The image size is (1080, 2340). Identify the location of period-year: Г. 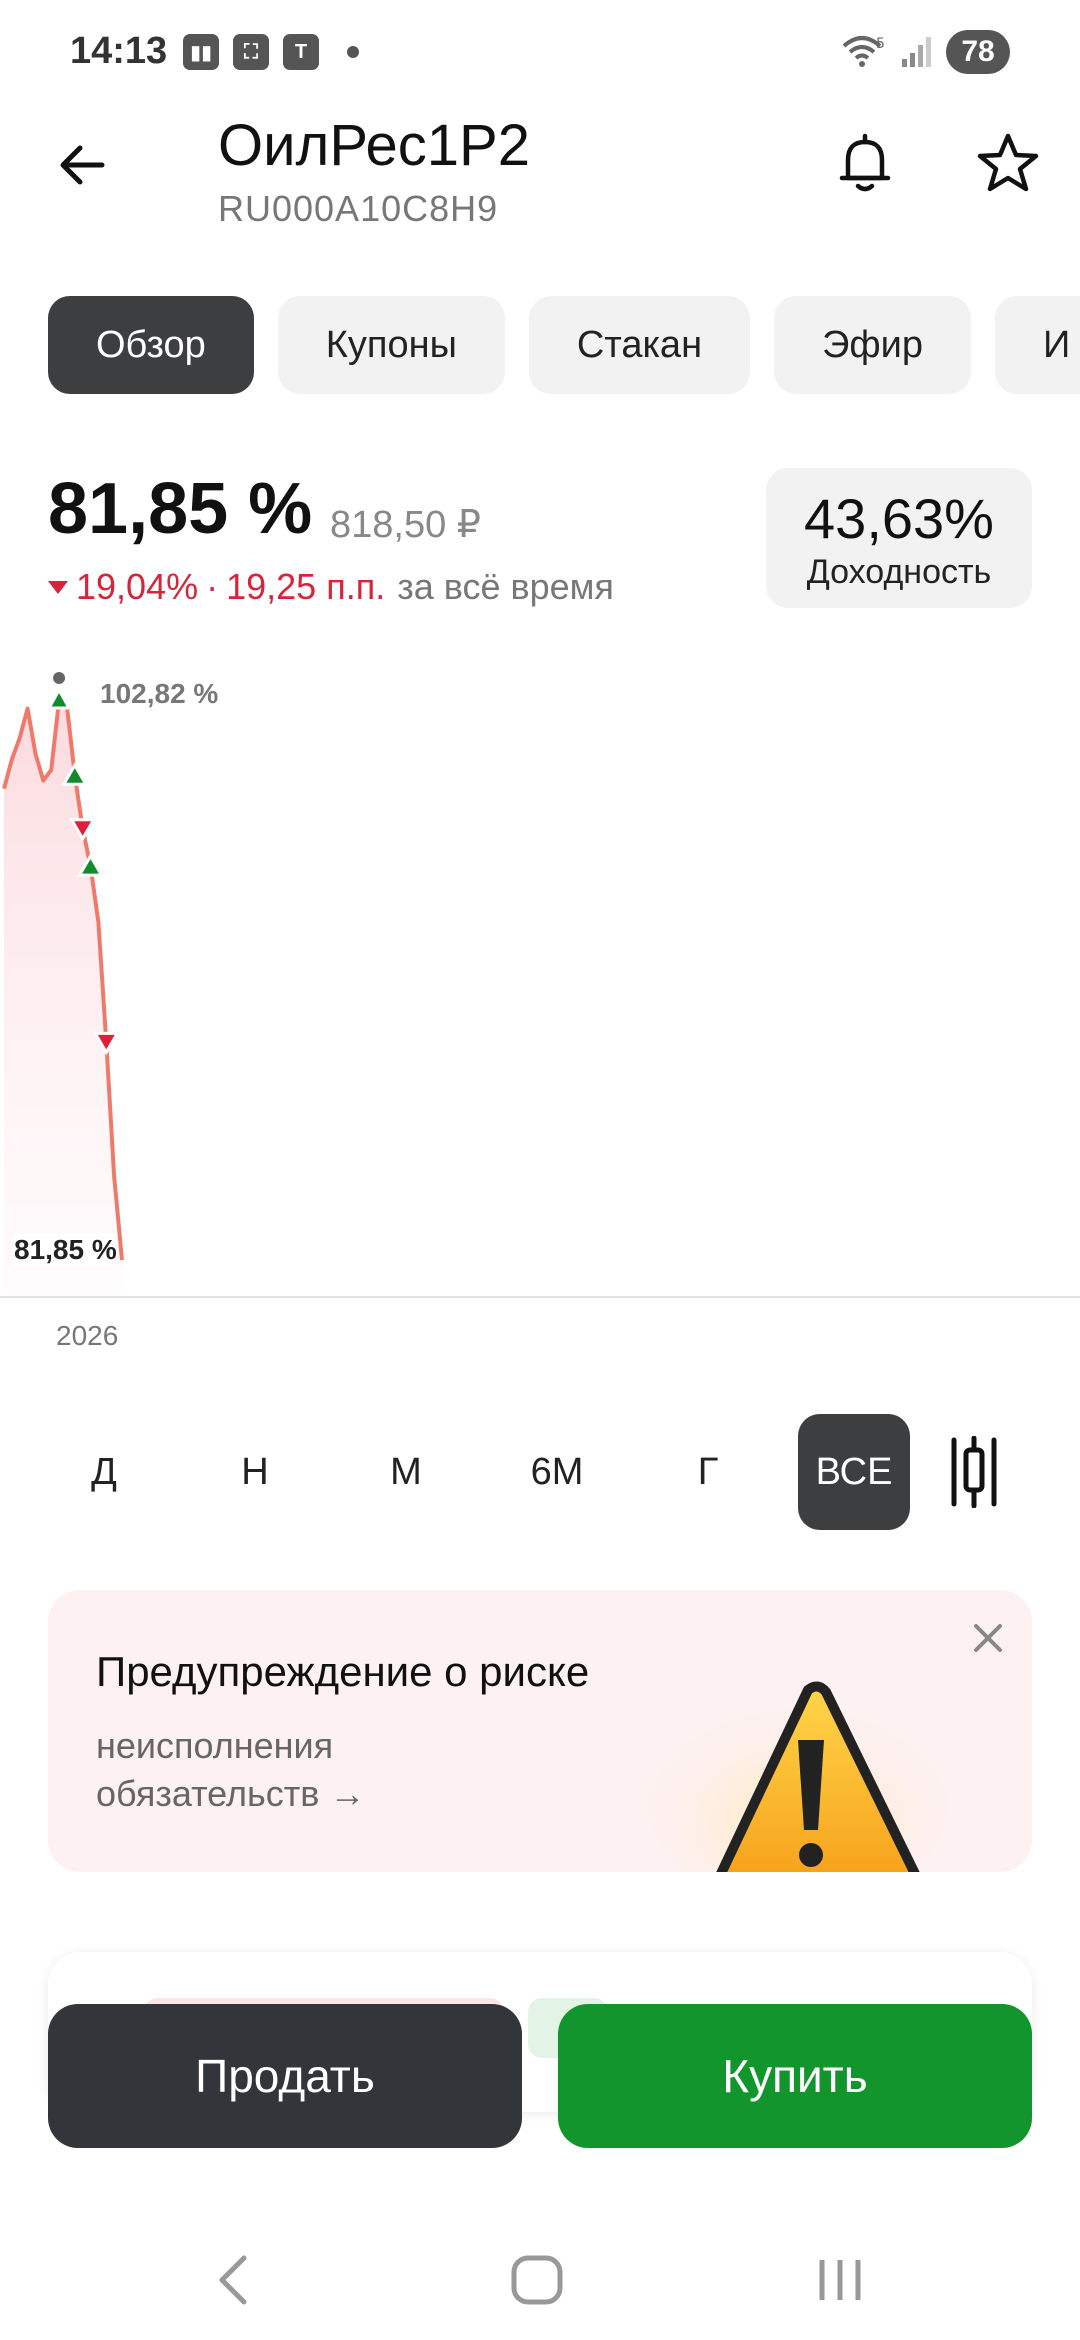
(708, 1472).